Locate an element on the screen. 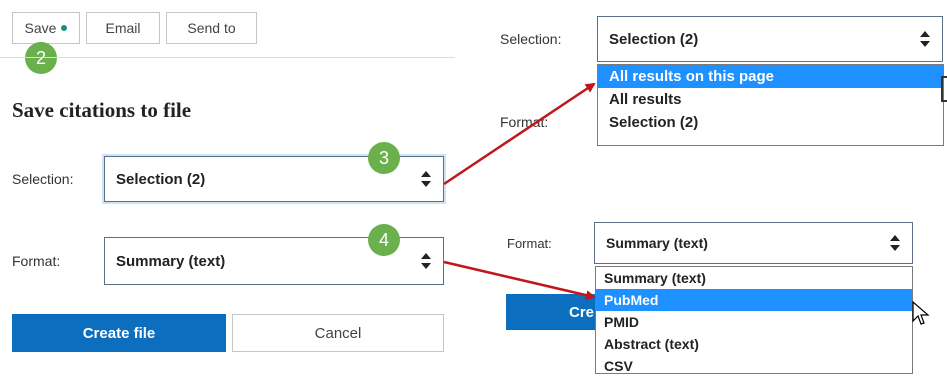  arrow-to-selection-options is located at coordinates (519, 134).